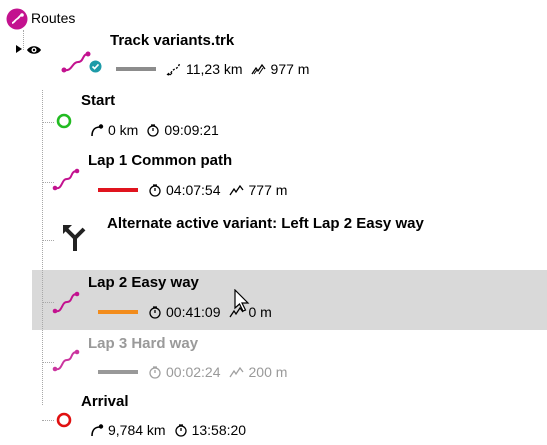  What do you see at coordinates (191, 130) in the screenshot?
I see `start-time: 09:09:21` at bounding box center [191, 130].